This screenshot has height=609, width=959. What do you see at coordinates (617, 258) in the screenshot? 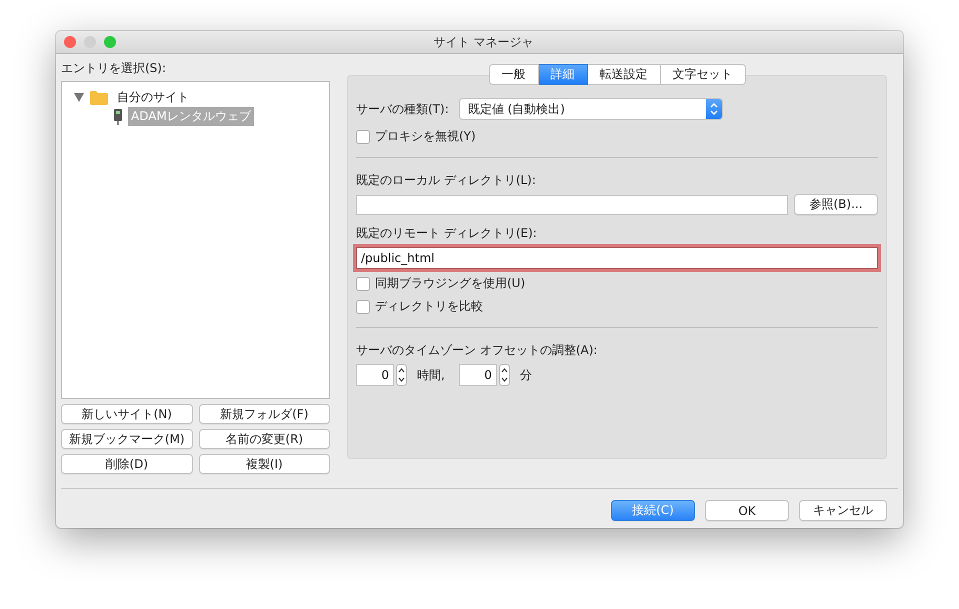
I see `remote-directory-field: /public_html` at bounding box center [617, 258].